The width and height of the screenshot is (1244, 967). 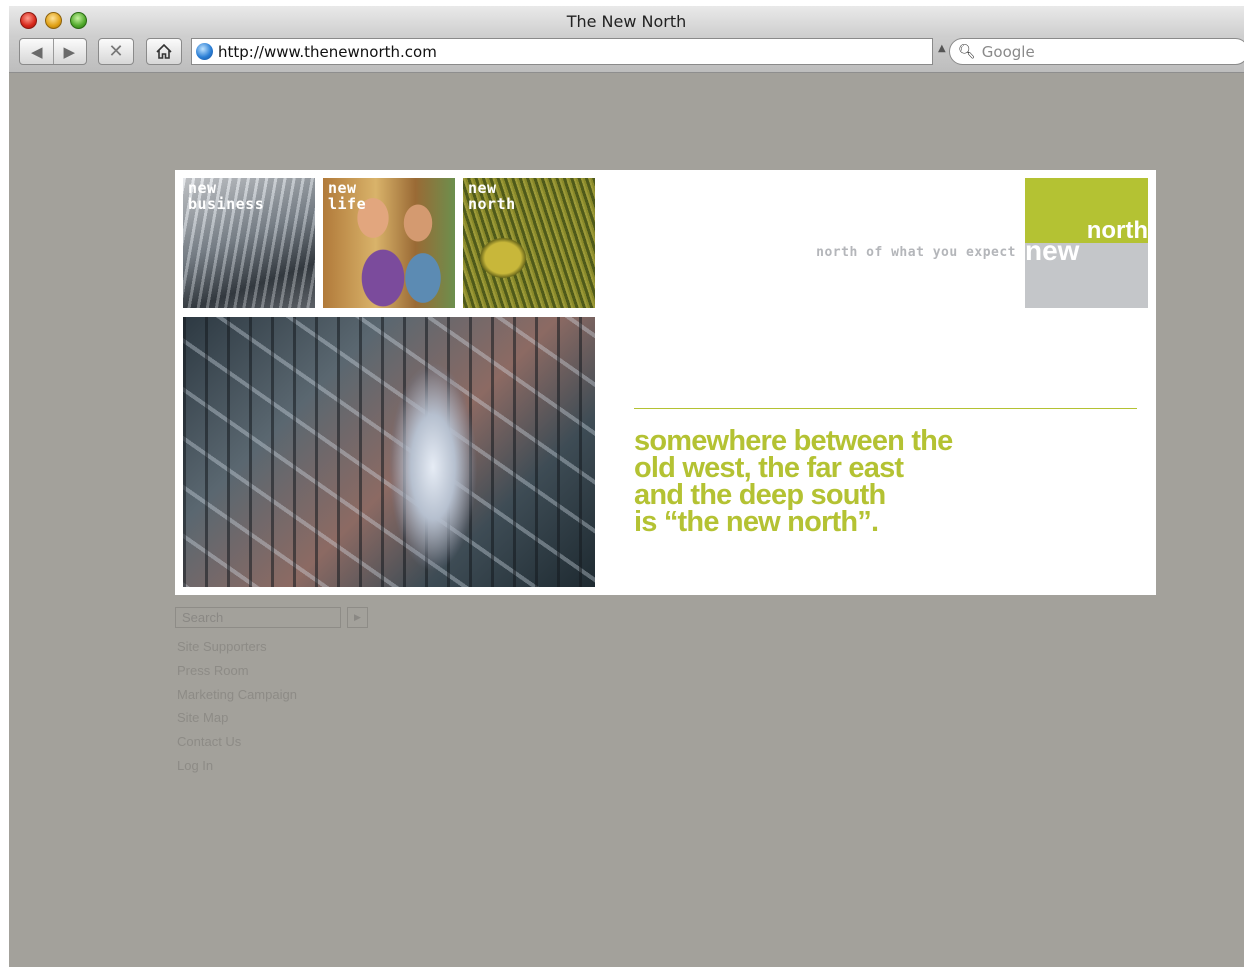 I want to click on search-input: Search, so click(x=258, y=617).